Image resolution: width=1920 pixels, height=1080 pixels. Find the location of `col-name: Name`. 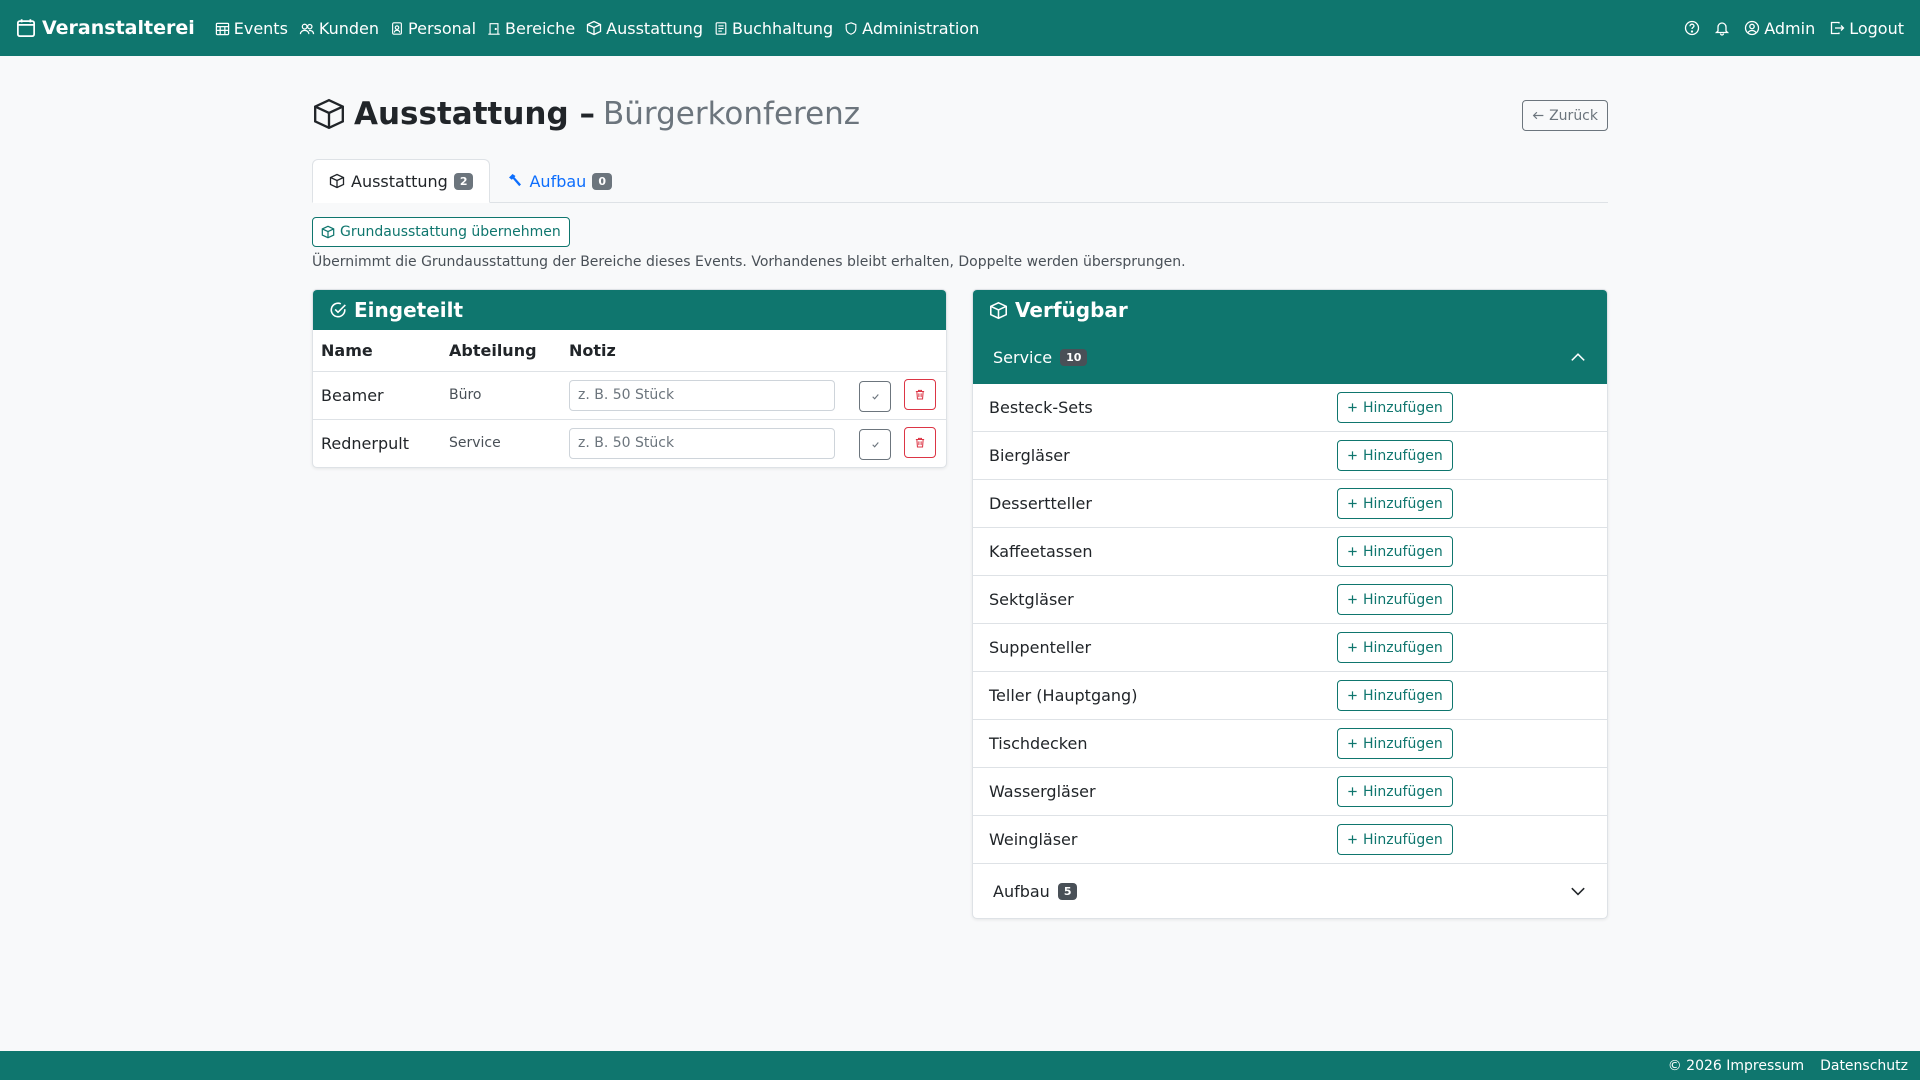

col-name: Name is located at coordinates (377, 351).